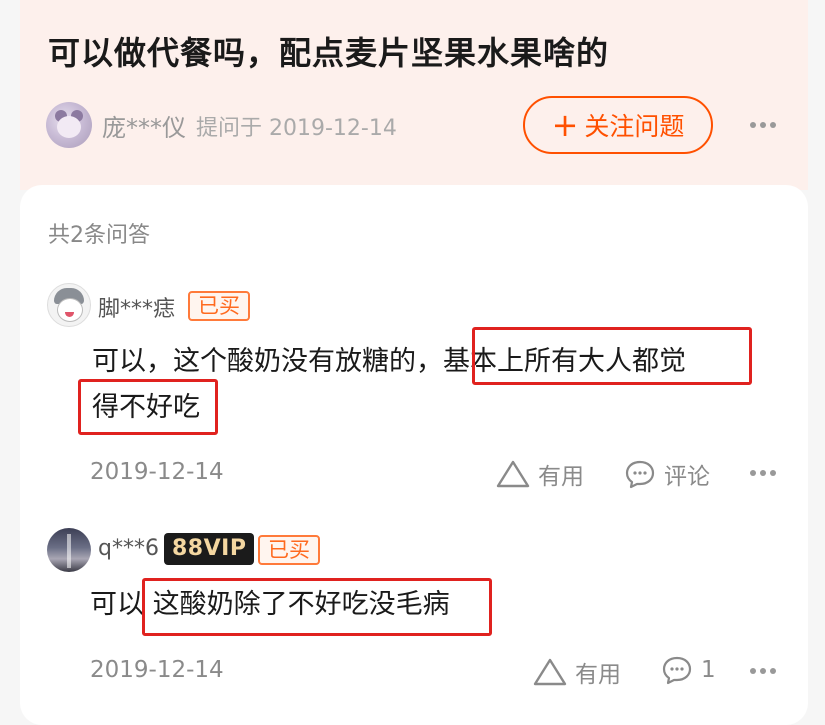 This screenshot has height=725, width=825. Describe the element at coordinates (99, 235) in the screenshot. I see `answers-total: 共2条问答` at that location.